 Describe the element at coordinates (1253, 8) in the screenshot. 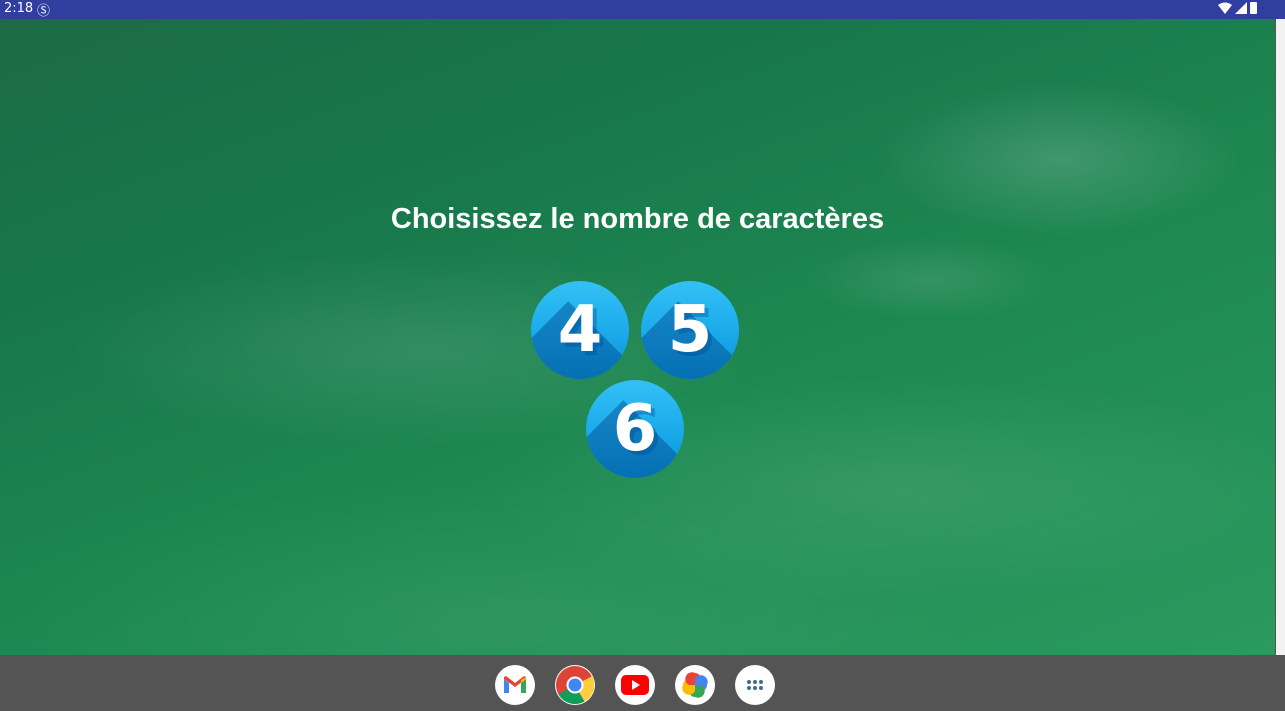

I see `battery-icon` at that location.